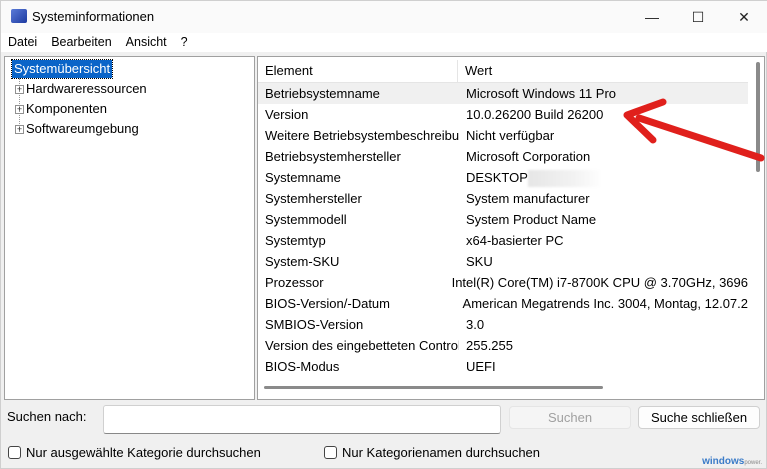 Image resolution: width=767 pixels, height=469 pixels. What do you see at coordinates (333, 156) in the screenshot?
I see `cell-element: Betriebsystemhersteller` at bounding box center [333, 156].